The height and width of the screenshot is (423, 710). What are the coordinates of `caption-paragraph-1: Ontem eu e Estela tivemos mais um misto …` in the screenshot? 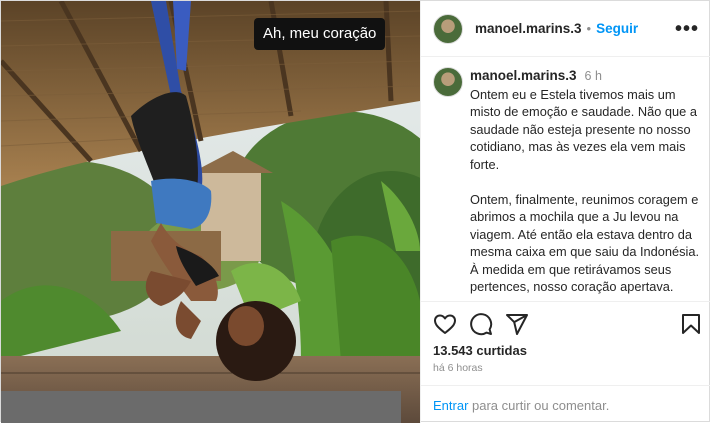 It's located at (583, 129).